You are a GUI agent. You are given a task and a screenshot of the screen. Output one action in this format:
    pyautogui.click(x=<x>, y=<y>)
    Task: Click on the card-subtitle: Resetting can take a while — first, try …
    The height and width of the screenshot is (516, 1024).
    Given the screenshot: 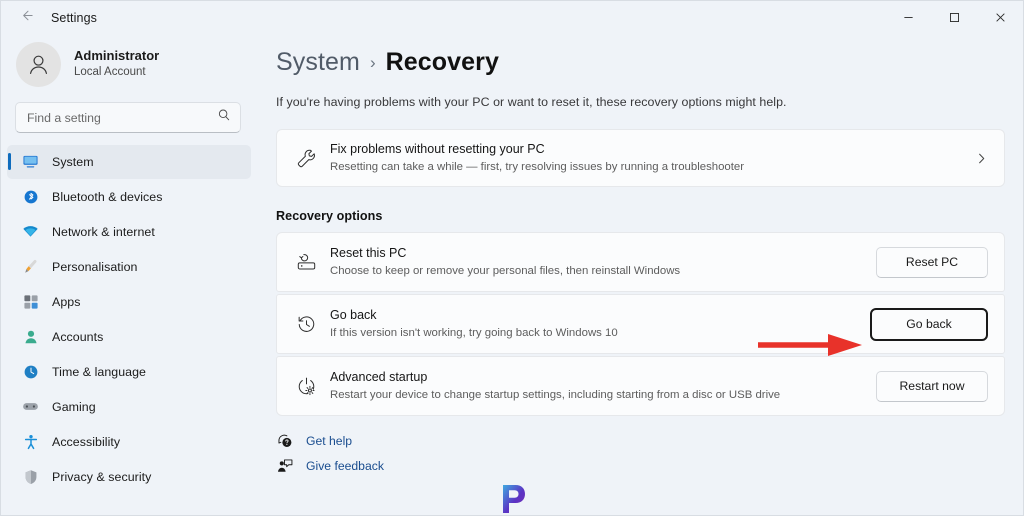 What is the action you would take?
    pyautogui.click(x=537, y=166)
    